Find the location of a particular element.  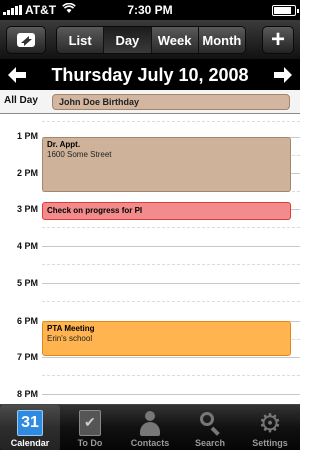

previous-day-button is located at coordinates (17, 75).